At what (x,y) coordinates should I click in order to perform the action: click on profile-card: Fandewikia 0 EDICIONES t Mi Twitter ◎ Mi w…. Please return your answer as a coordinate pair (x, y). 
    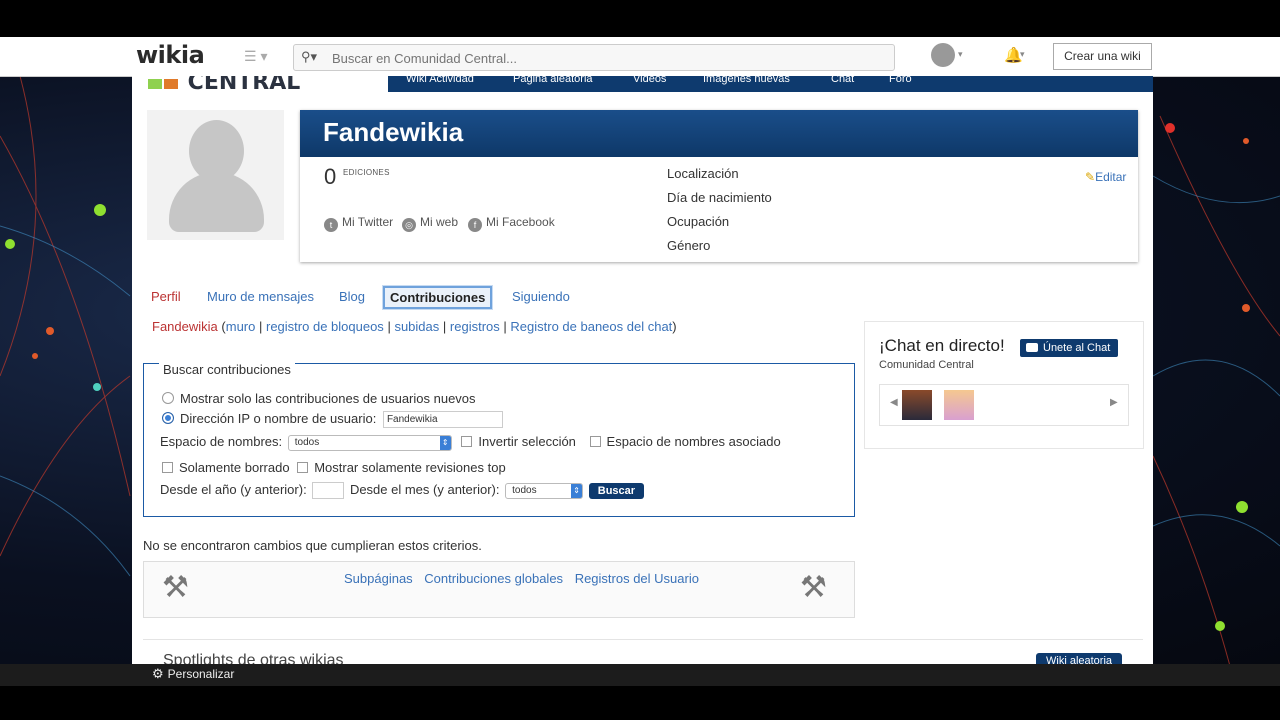
    Looking at the image, I should click on (719, 186).